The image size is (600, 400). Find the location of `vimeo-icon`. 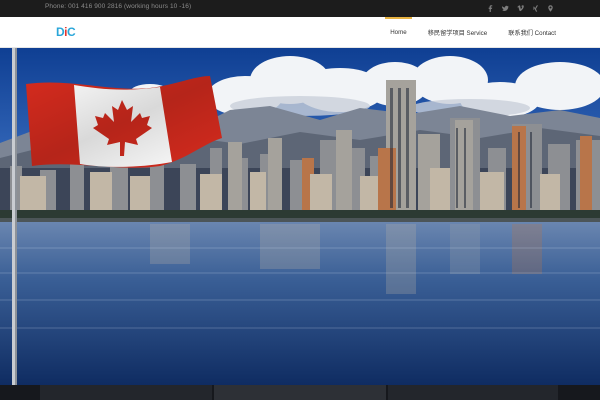

vimeo-icon is located at coordinates (520, 8).